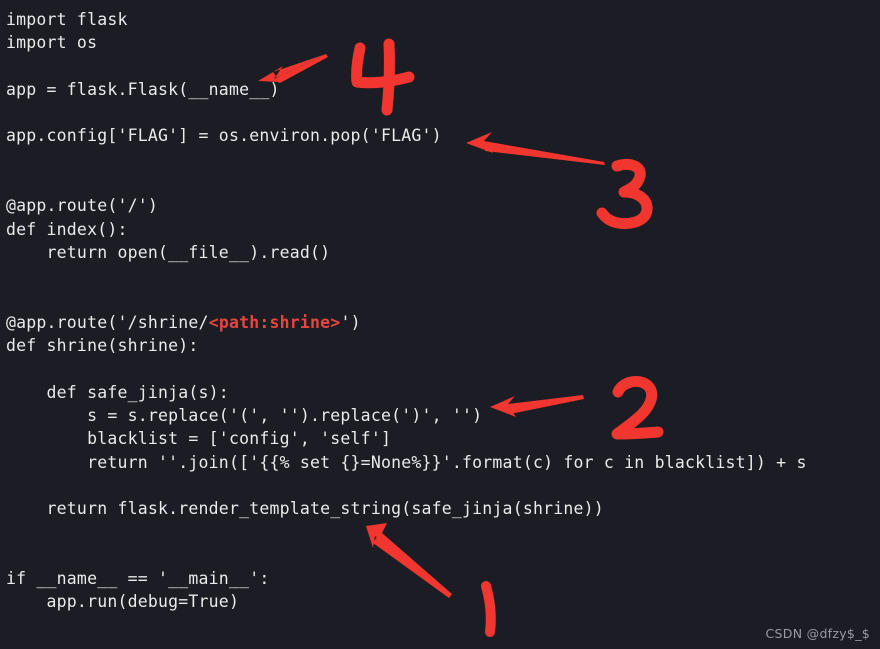  What do you see at coordinates (274, 322) in the screenshot?
I see `route-converter-token: <path:shrine>` at bounding box center [274, 322].